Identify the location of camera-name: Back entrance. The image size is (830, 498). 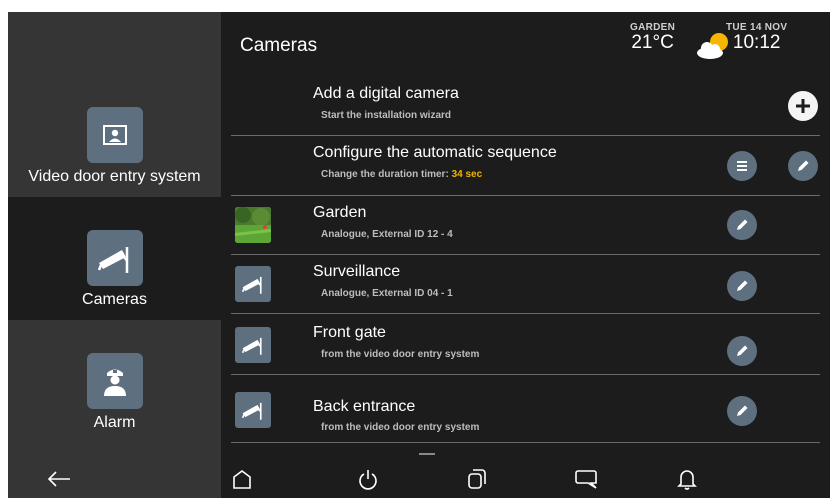
(364, 406).